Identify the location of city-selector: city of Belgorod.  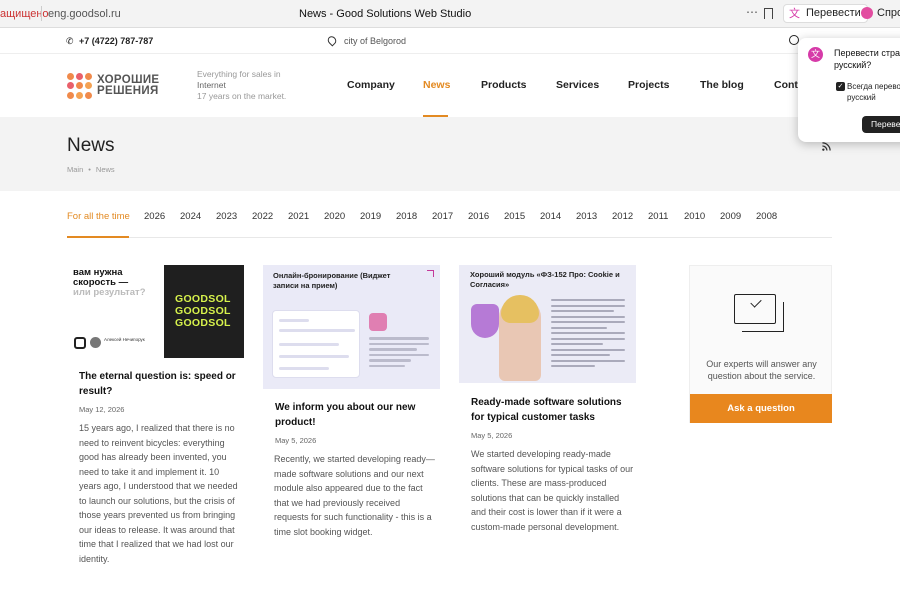
(366, 40).